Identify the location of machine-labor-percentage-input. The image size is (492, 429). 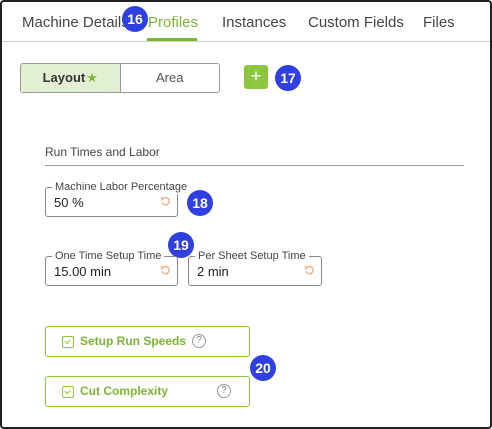
(104, 202).